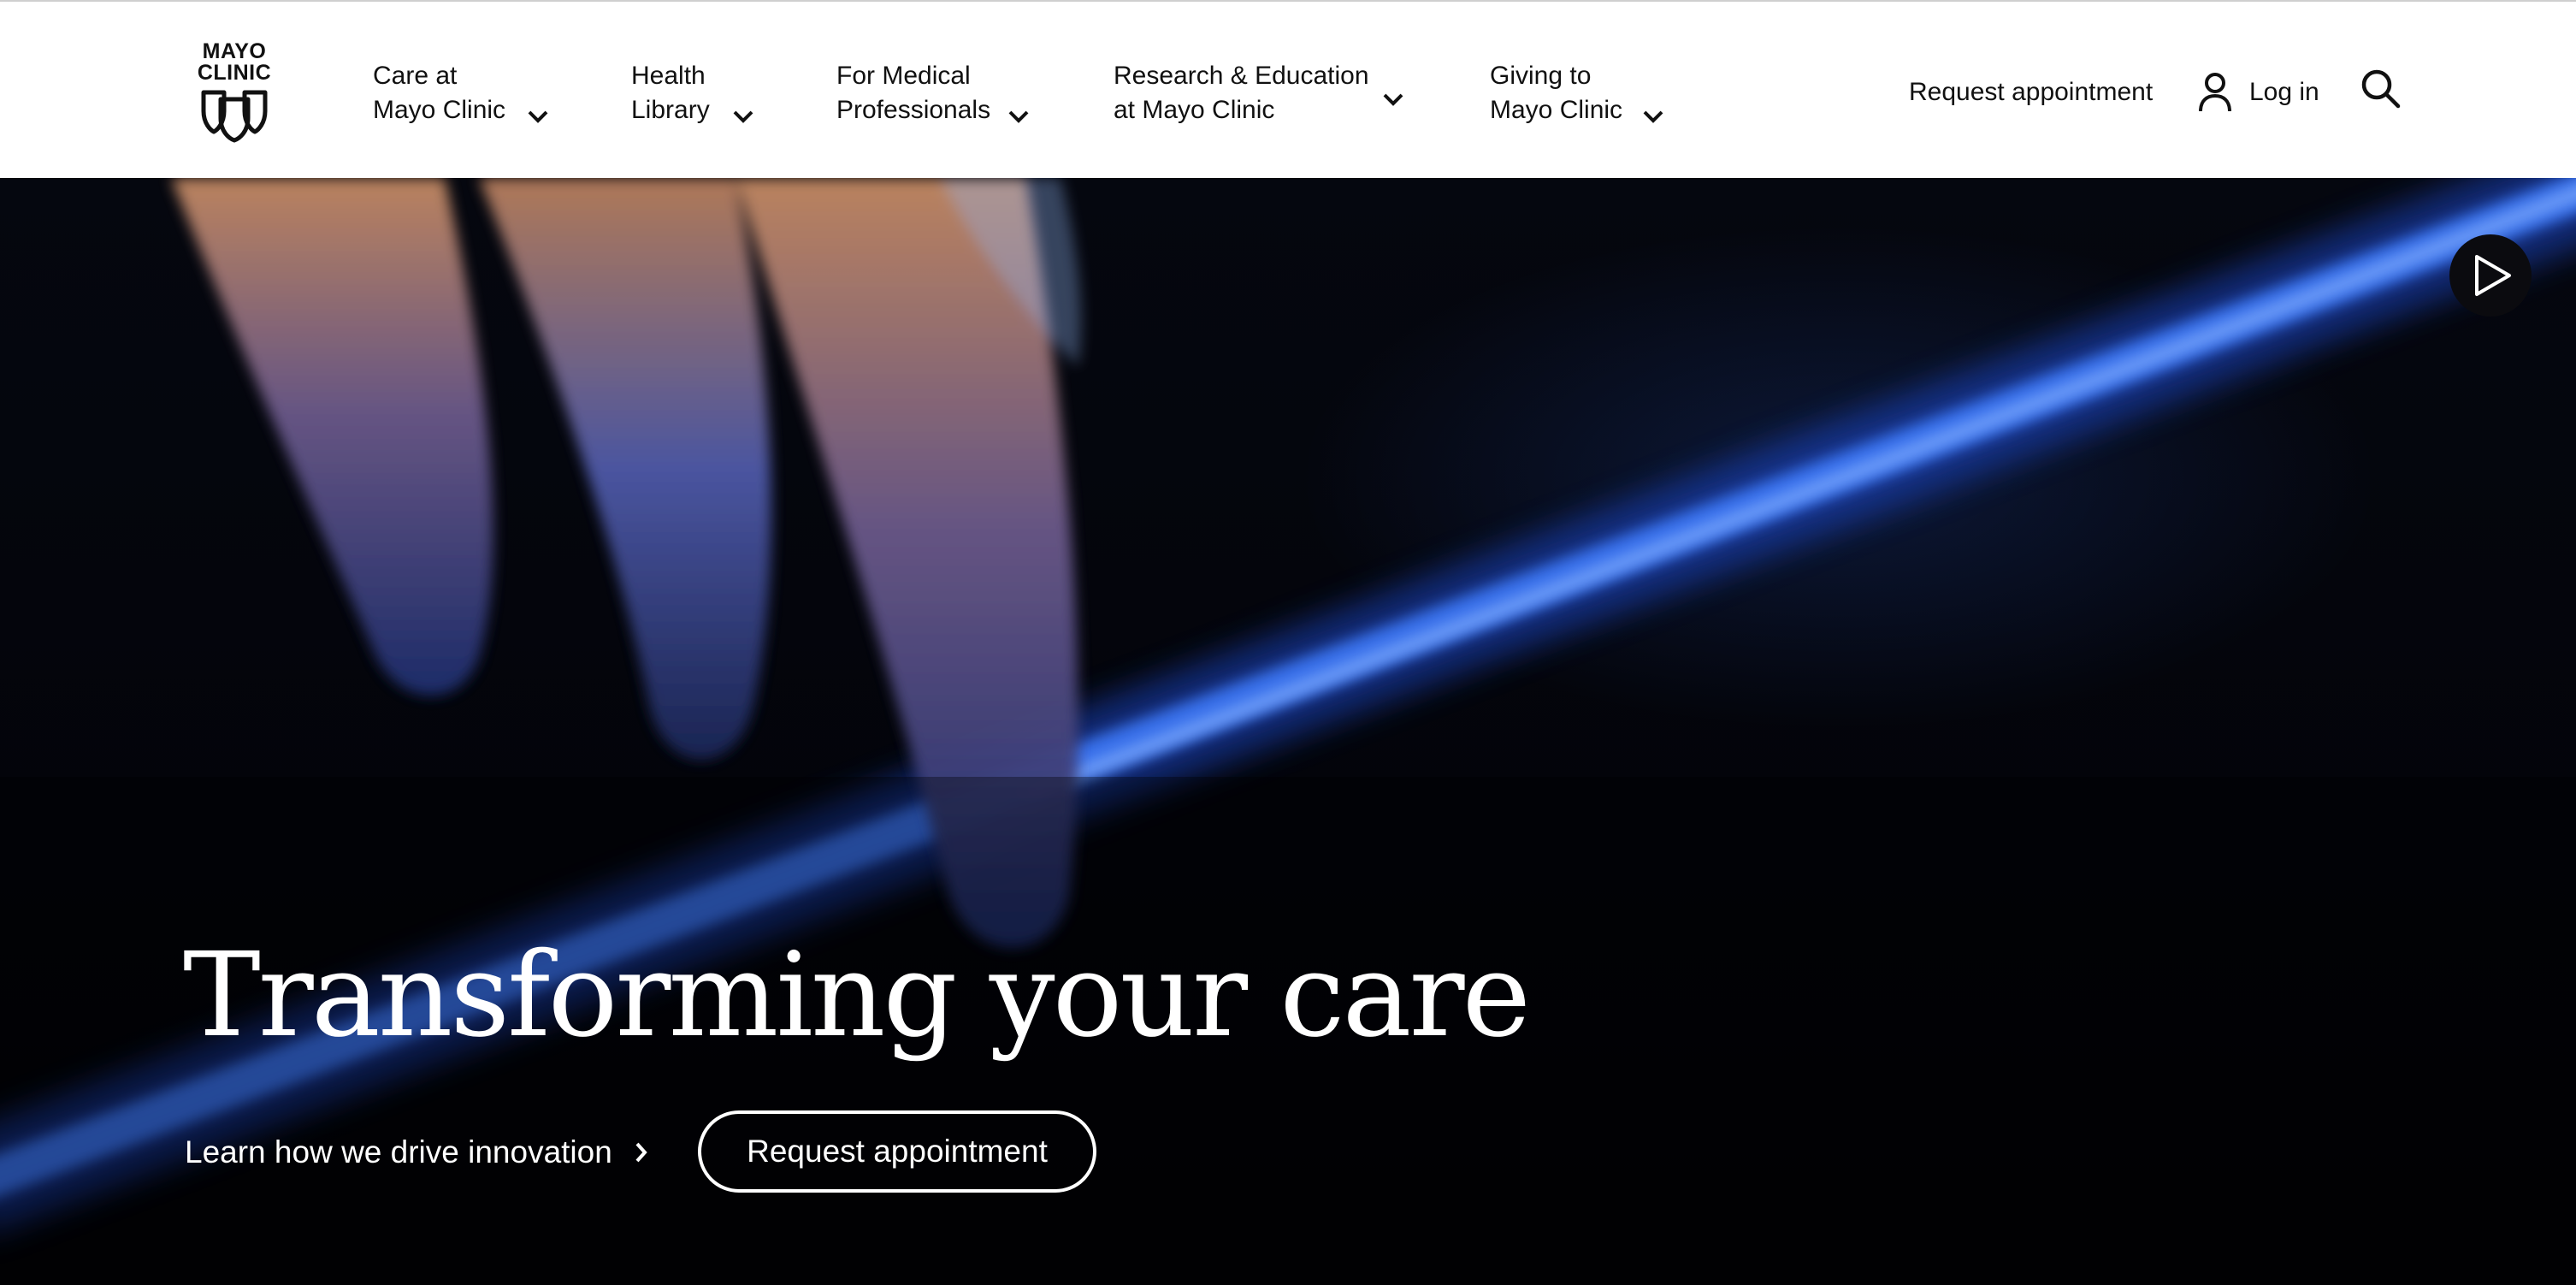 The height and width of the screenshot is (1285, 2576). I want to click on search-button, so click(2381, 91).